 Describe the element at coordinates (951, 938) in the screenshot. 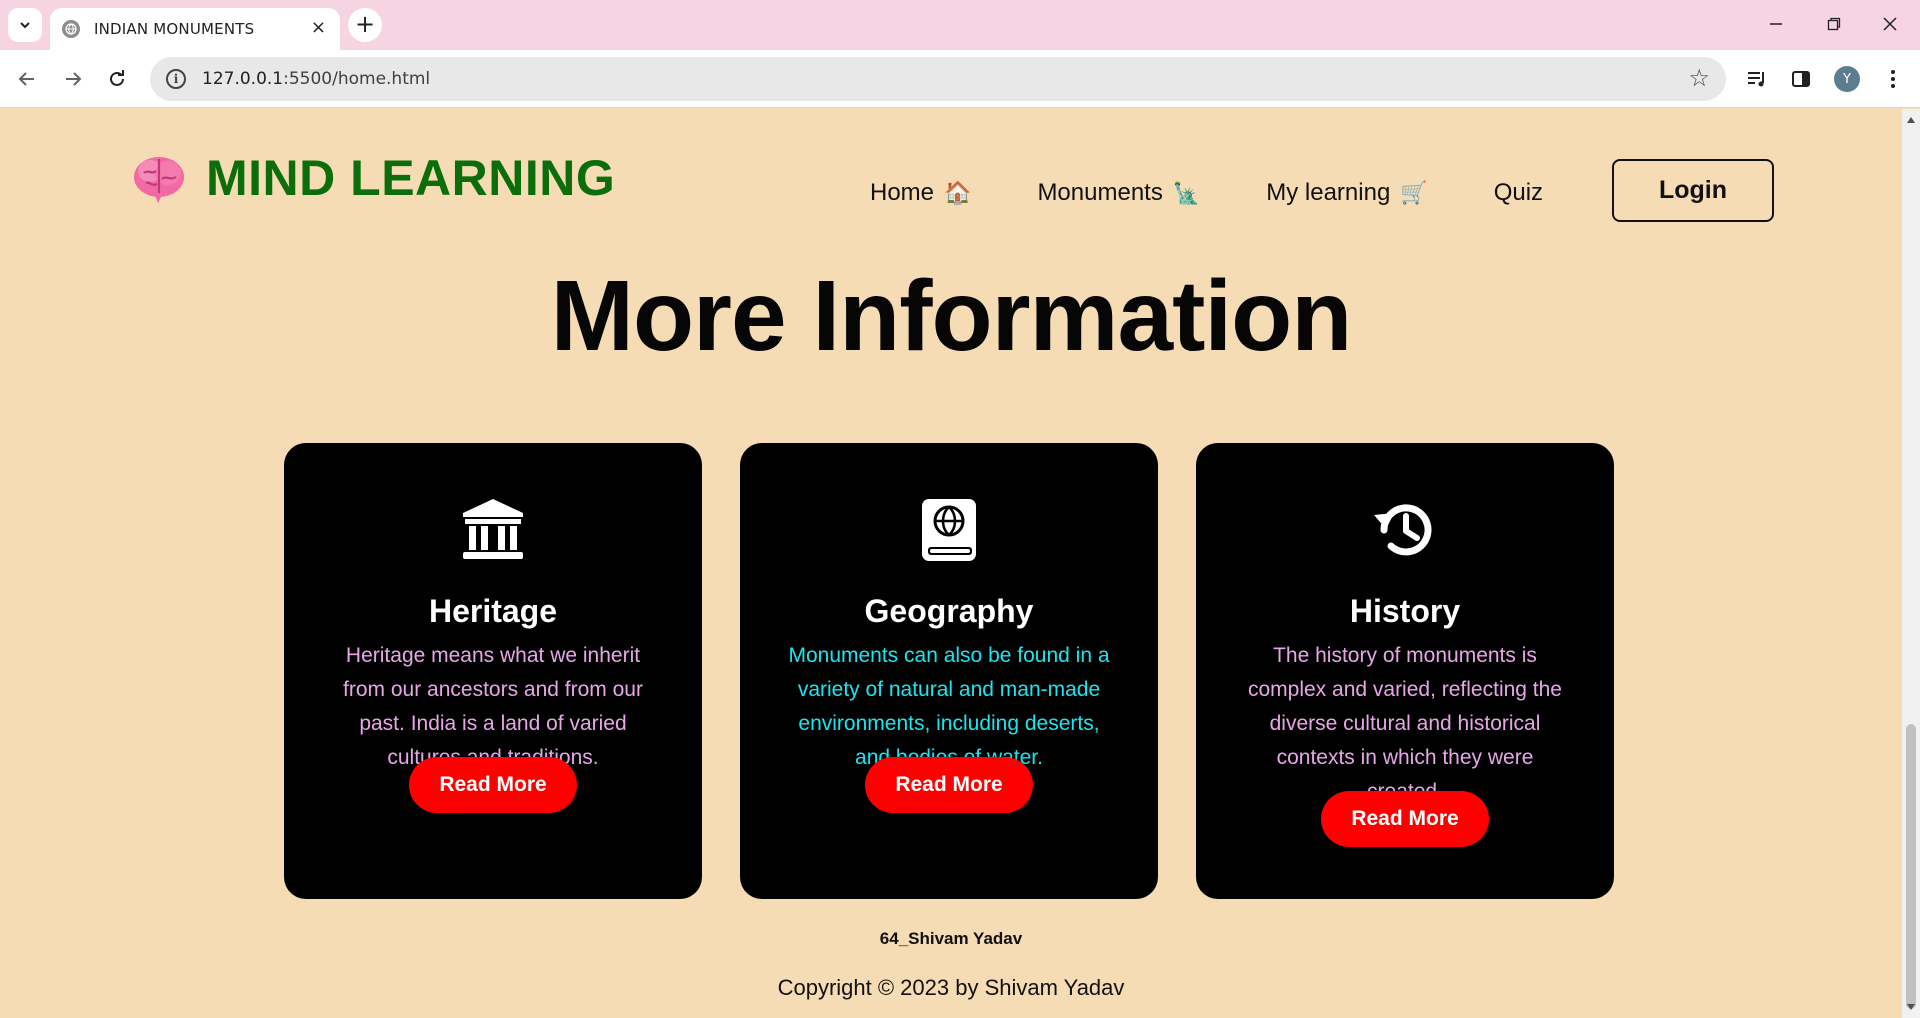

I see `author-credit: 64_Shivam Yadav` at that location.